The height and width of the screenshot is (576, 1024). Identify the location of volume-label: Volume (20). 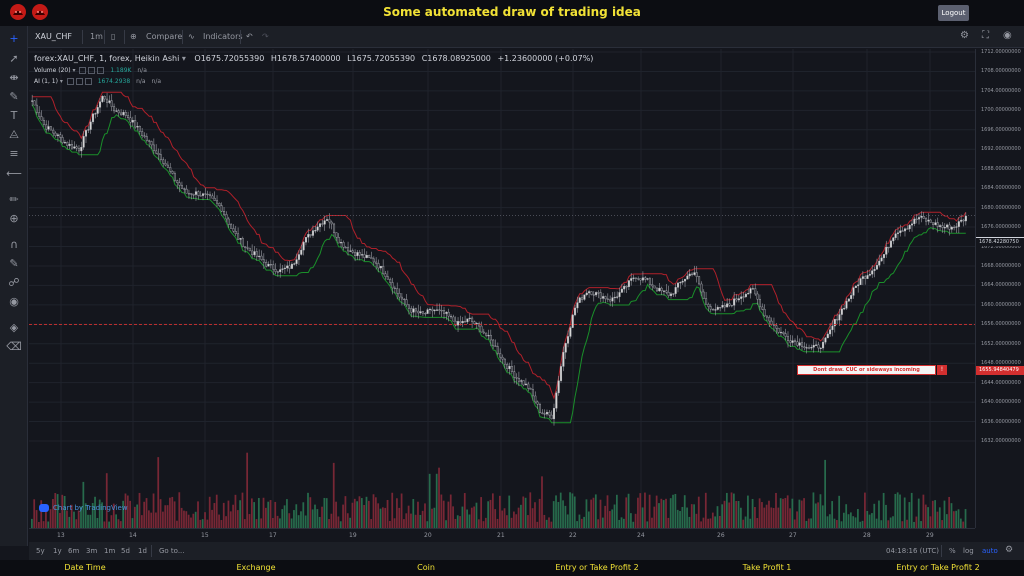
(52, 70).